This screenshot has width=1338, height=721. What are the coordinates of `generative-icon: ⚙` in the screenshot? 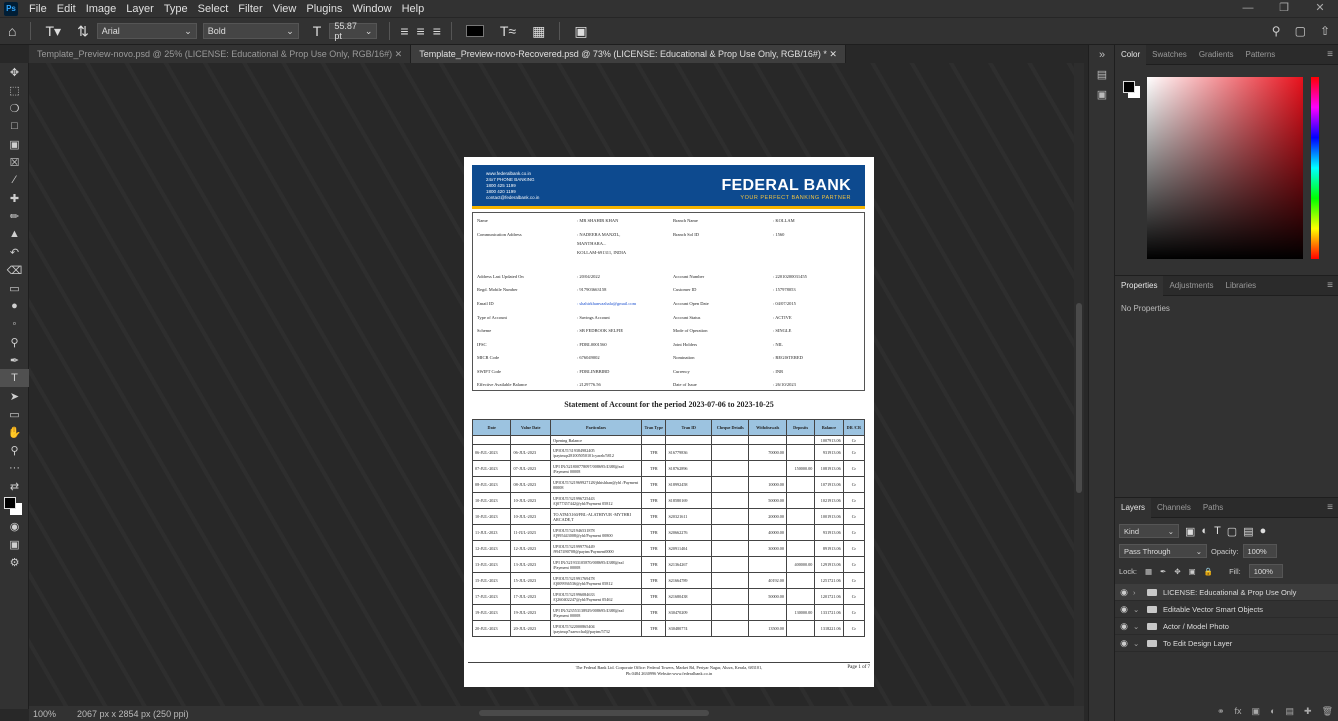 It's located at (14, 562).